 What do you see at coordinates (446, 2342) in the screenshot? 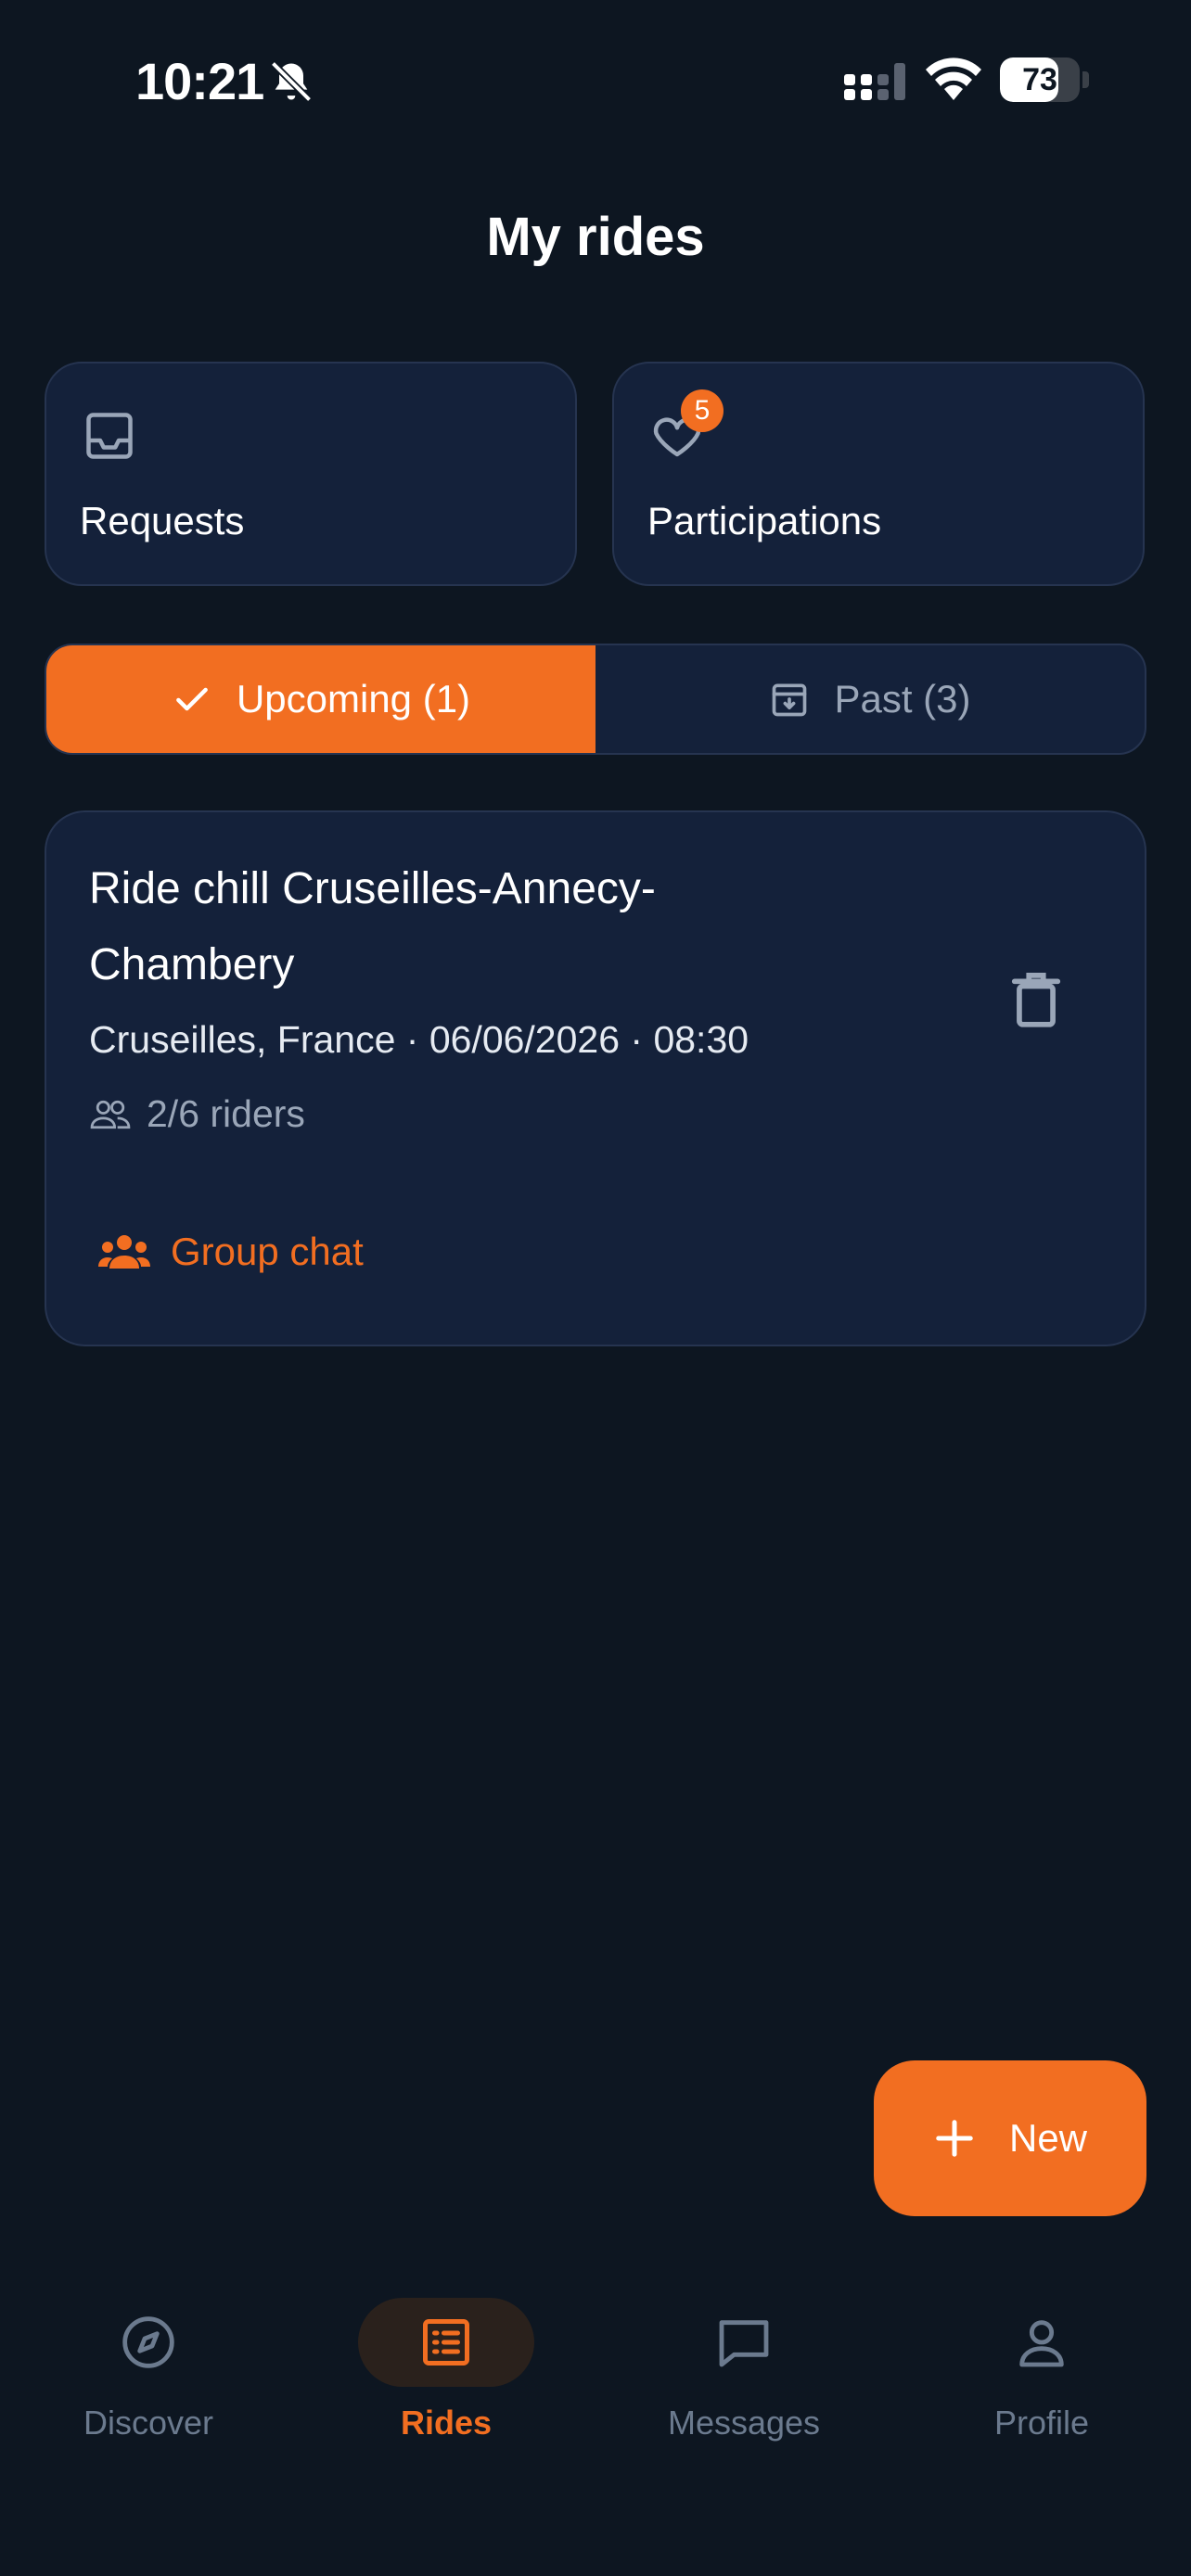
I see `list-icon` at bounding box center [446, 2342].